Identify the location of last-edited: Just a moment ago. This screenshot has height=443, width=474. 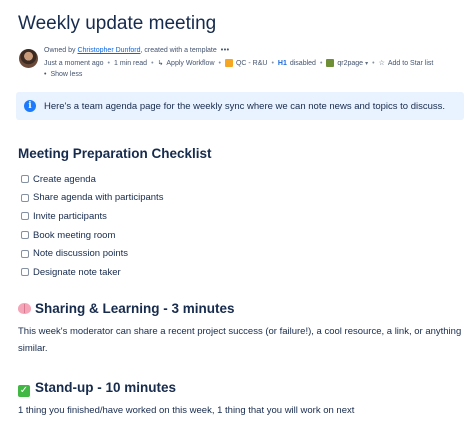
(74, 63).